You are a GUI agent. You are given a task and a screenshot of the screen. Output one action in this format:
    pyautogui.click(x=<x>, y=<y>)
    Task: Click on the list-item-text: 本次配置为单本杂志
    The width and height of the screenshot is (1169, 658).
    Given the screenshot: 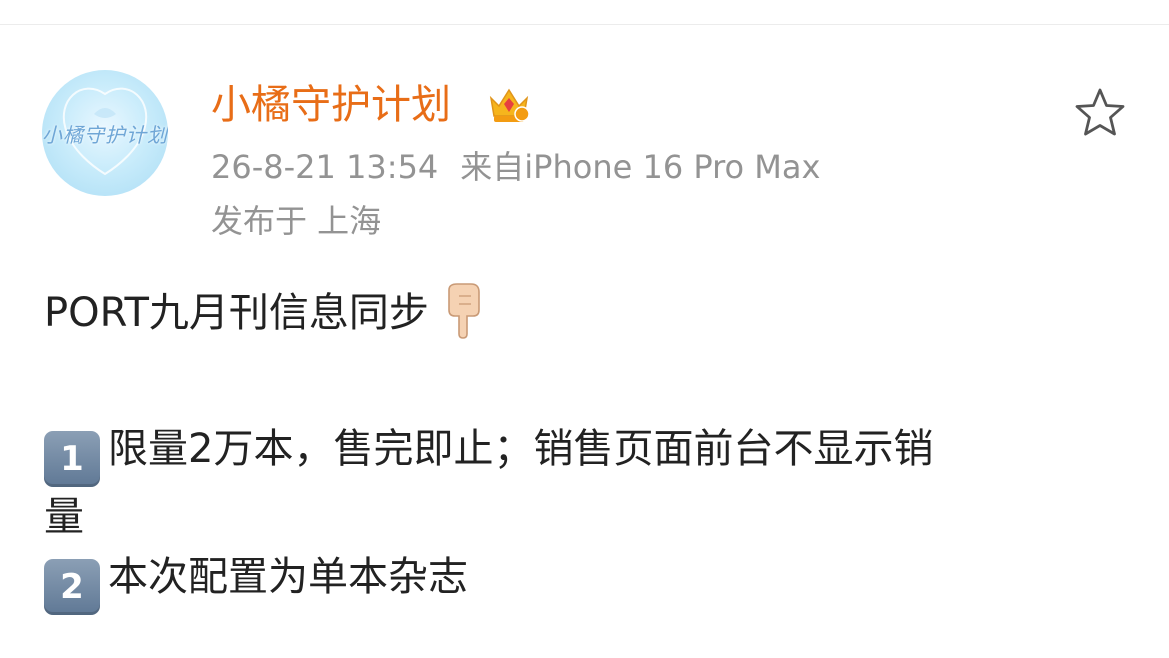 What is the action you would take?
    pyautogui.click(x=288, y=577)
    